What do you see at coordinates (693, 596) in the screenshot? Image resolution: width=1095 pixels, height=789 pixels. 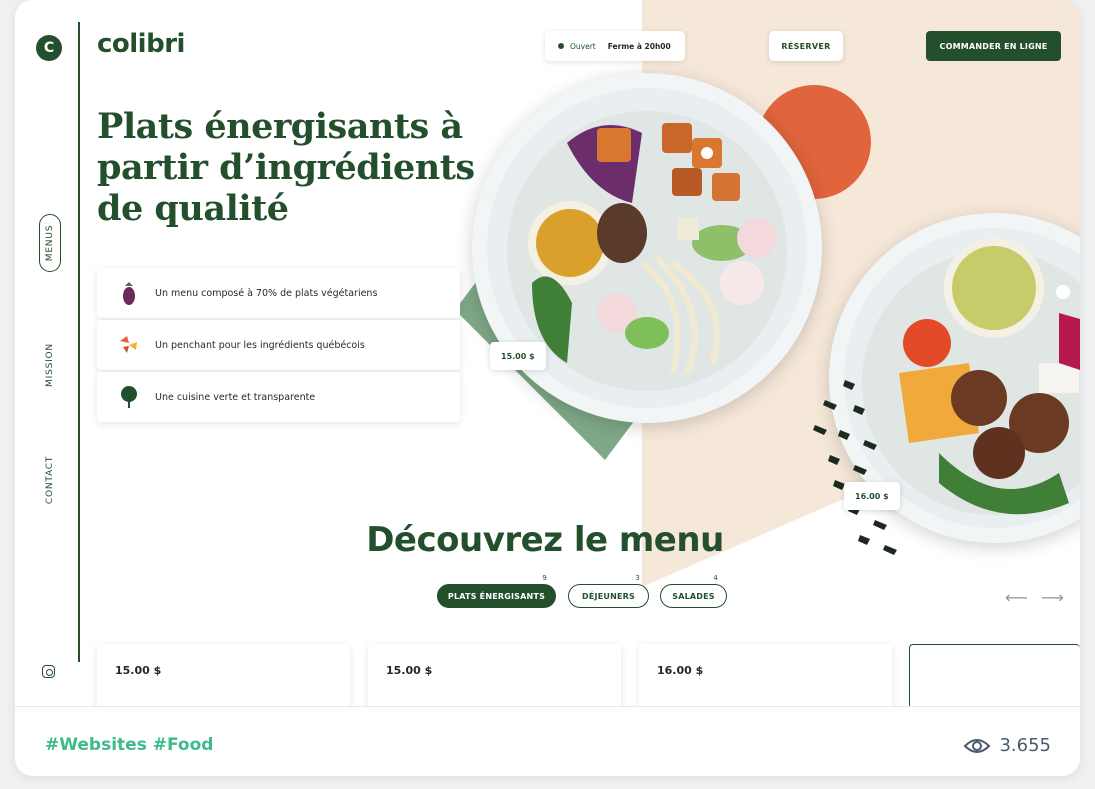 I see `tab-label: SALADES` at bounding box center [693, 596].